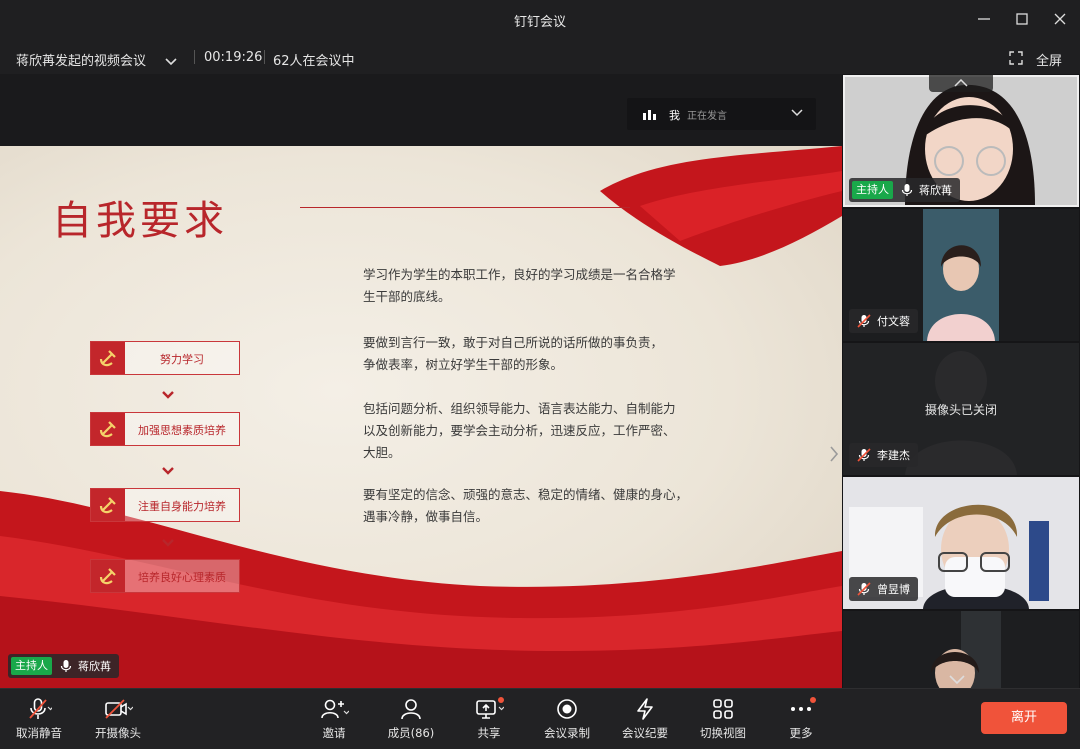 This screenshot has width=1080, height=749. What do you see at coordinates (334, 733) in the screenshot?
I see `invite-label: 邀请` at bounding box center [334, 733].